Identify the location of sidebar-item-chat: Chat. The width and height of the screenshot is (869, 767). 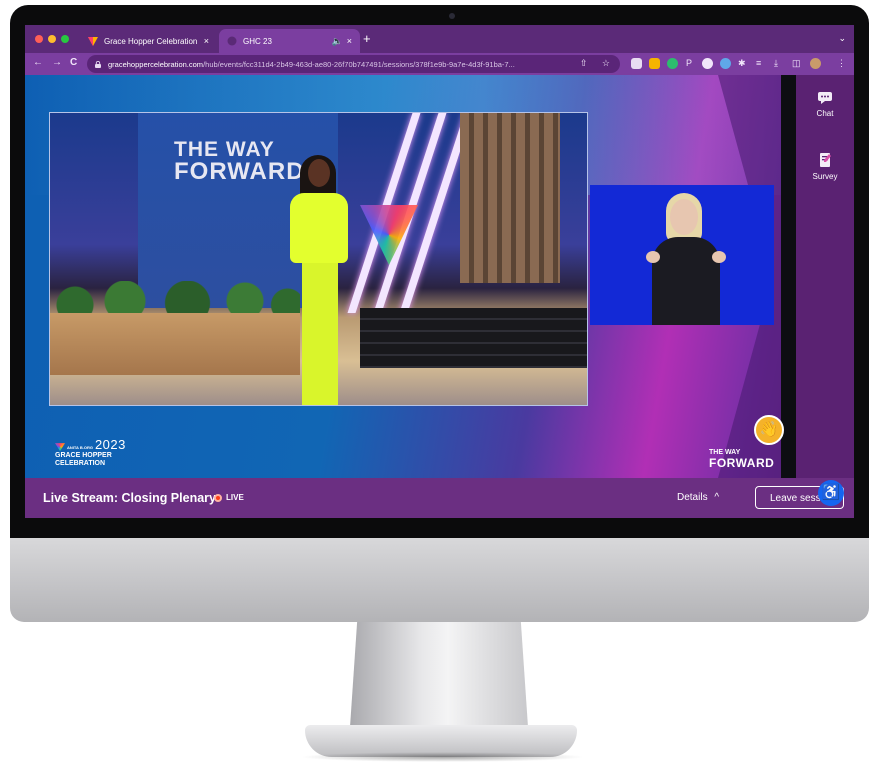
(825, 104).